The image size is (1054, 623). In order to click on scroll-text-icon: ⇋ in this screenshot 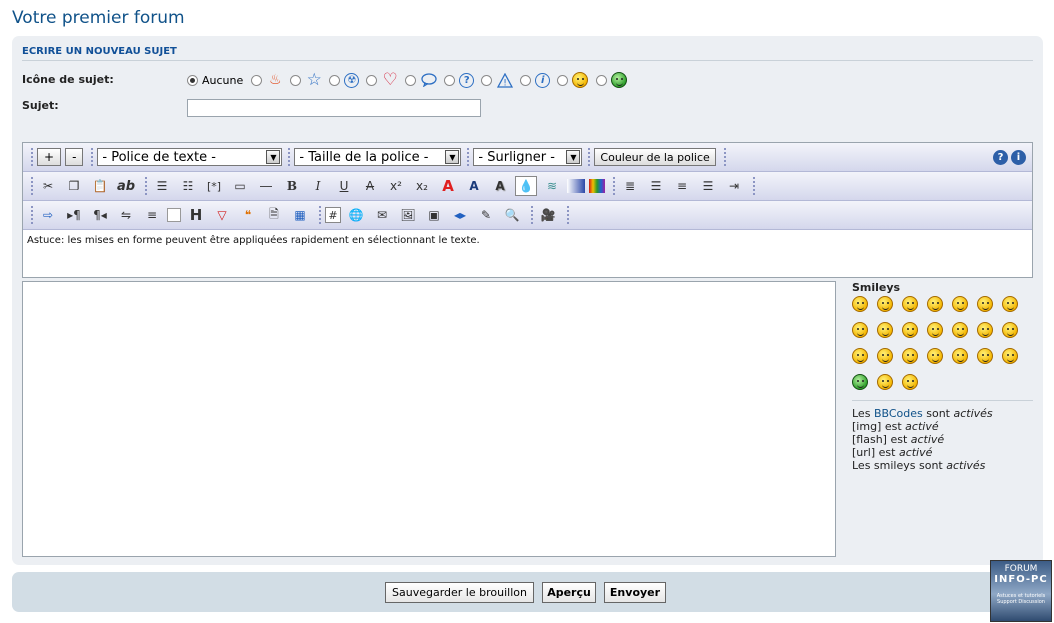, I will do `click(126, 215)`.